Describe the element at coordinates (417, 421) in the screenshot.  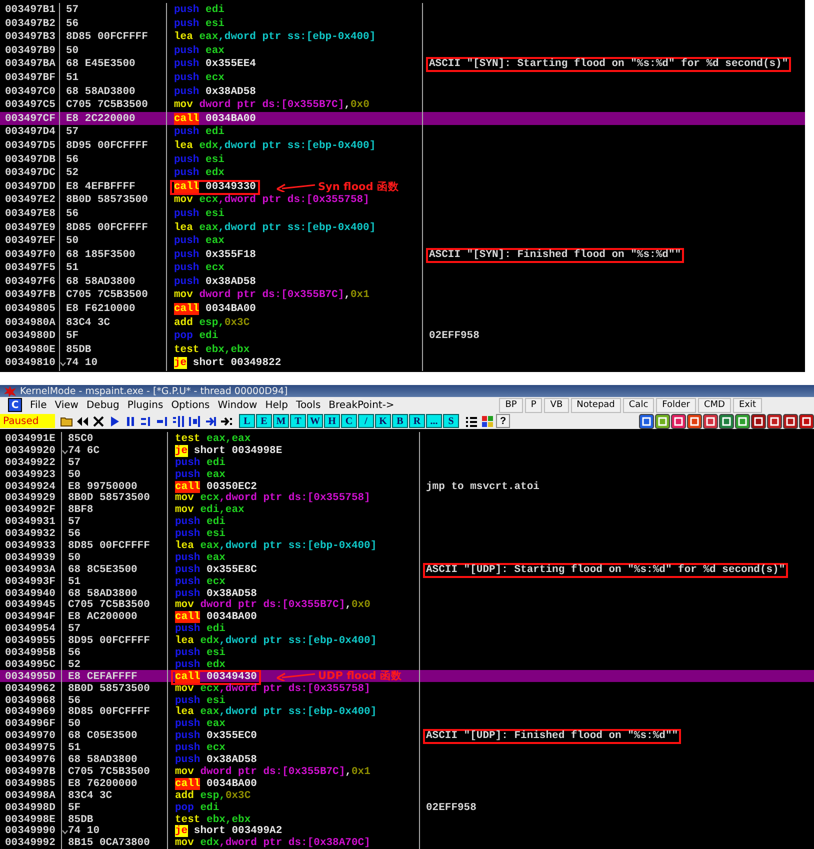
I see `toolbar-button: R` at that location.